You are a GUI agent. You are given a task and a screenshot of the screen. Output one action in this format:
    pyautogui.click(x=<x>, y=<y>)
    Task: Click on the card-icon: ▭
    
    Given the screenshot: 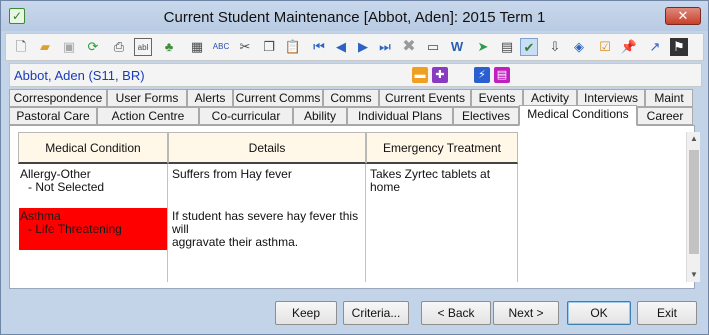 What is the action you would take?
    pyautogui.click(x=433, y=47)
    